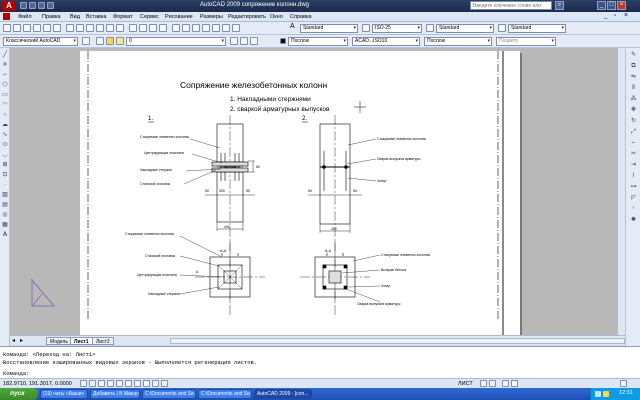  Describe the element at coordinates (5, 155) in the screenshot. I see `ellipse-arc-icon: ◡` at that location.